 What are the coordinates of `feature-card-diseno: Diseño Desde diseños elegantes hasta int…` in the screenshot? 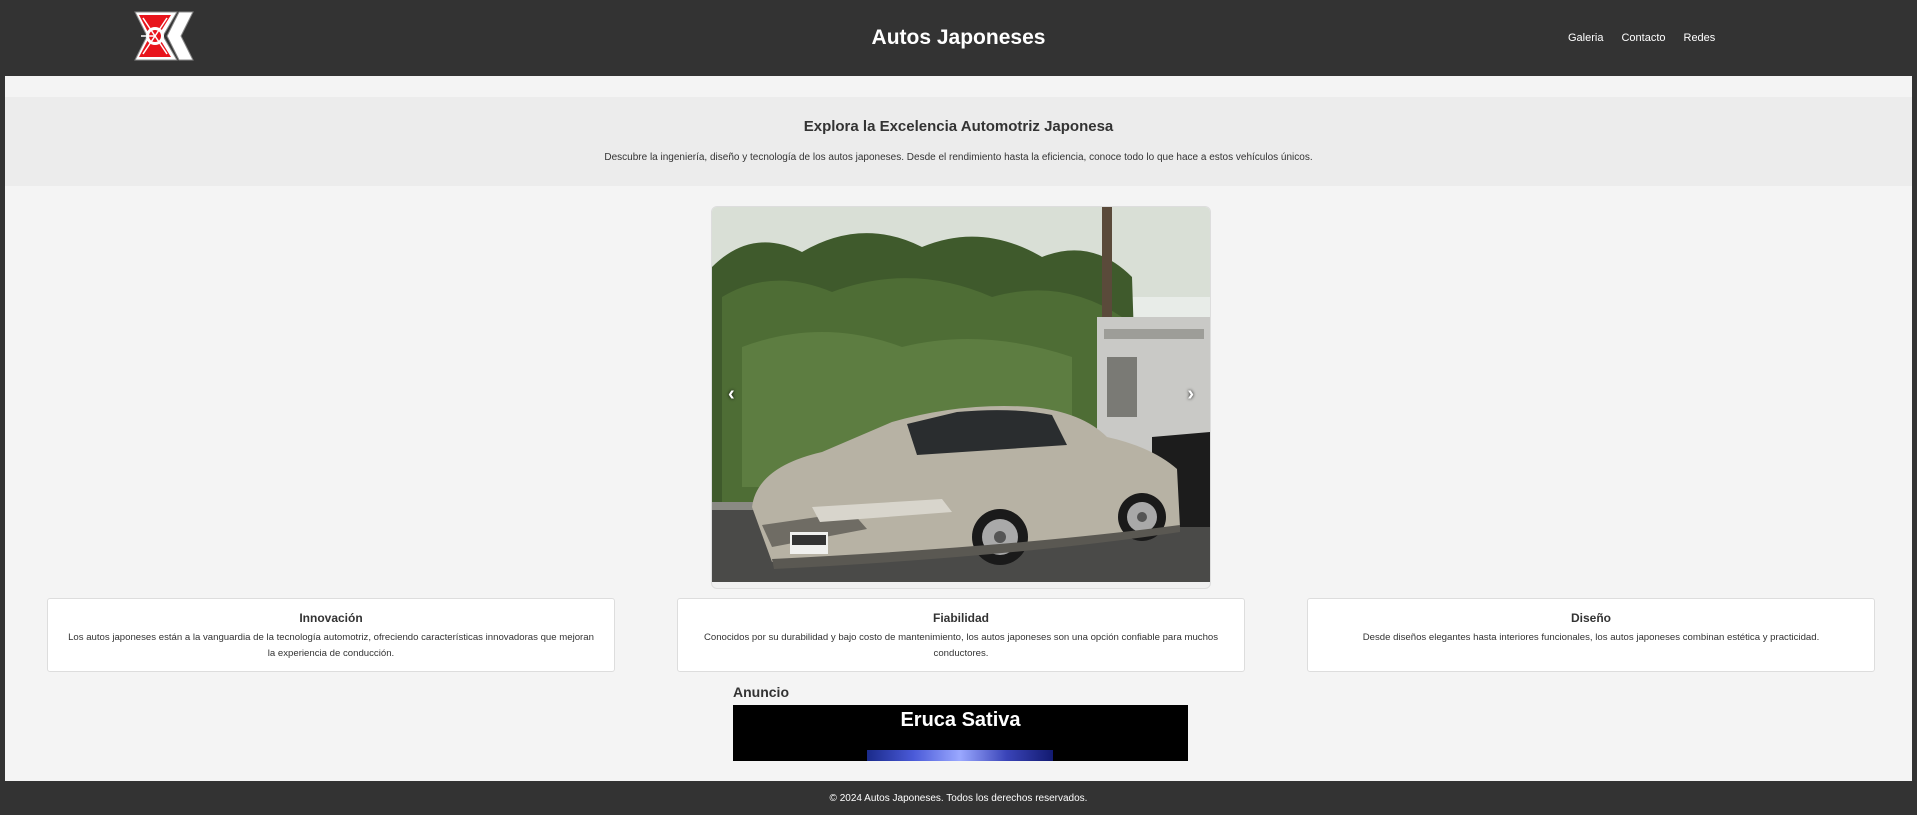 It's located at (1591, 635).